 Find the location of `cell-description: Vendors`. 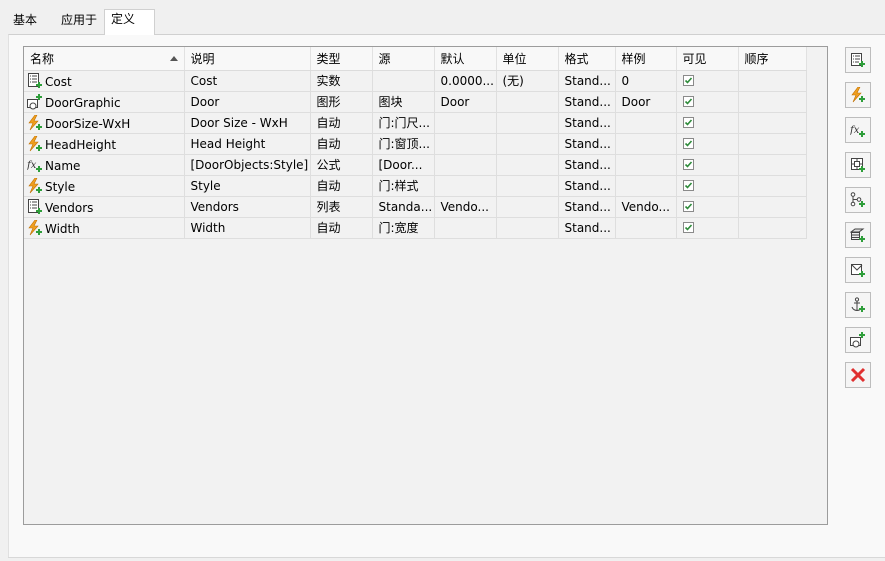

cell-description: Vendors is located at coordinates (247, 207).